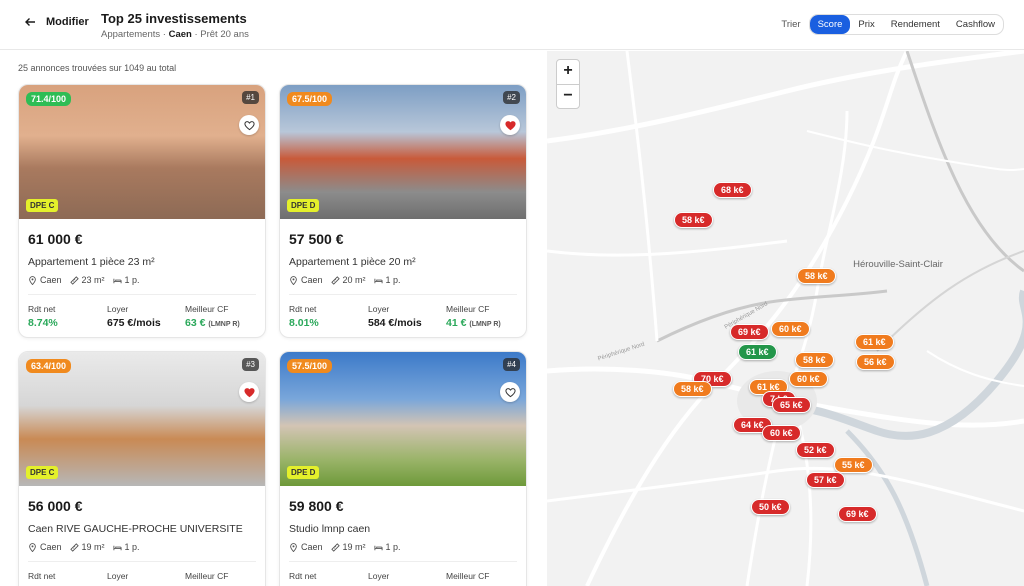 This screenshot has width=1024, height=586. I want to click on subtitle-city: Caen, so click(180, 34).